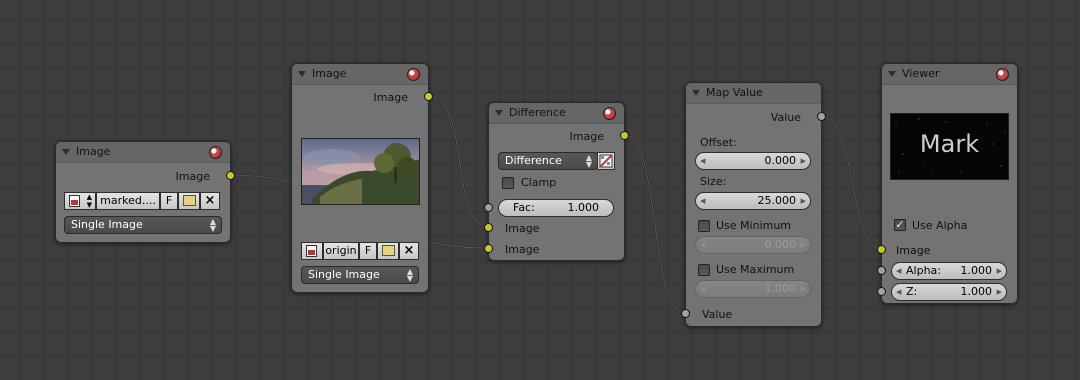 The width and height of the screenshot is (1080, 380). I want to click on use-alpha-label: Use Alpha, so click(940, 225).